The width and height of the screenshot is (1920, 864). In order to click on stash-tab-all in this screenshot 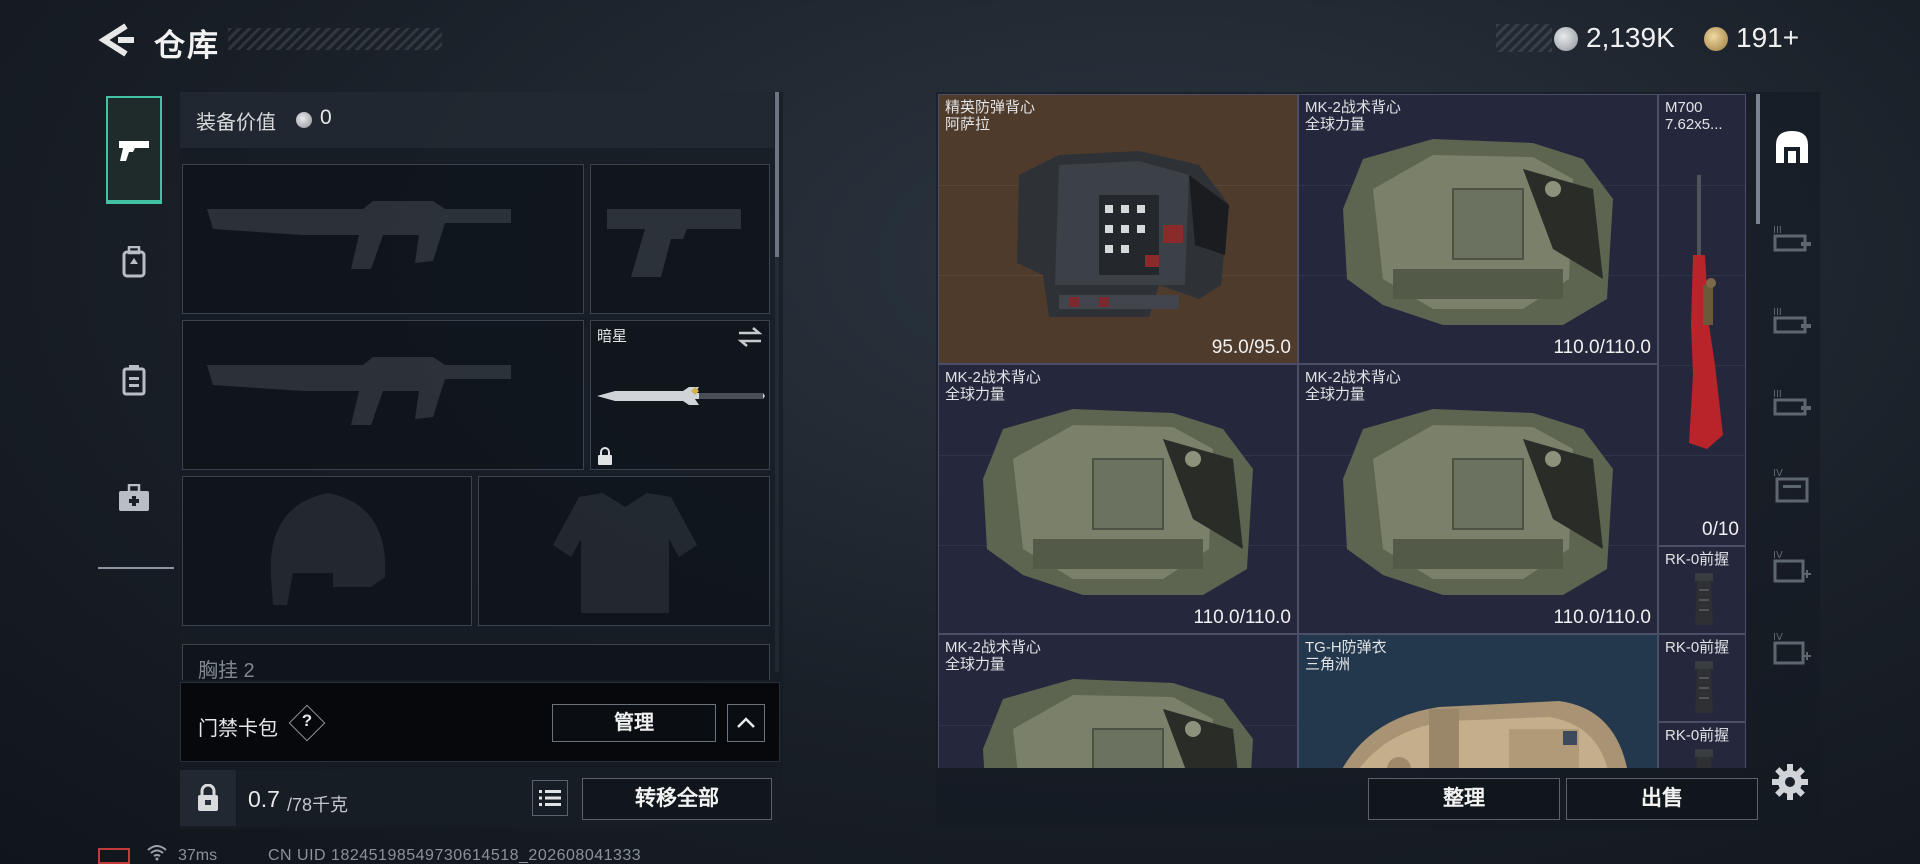, I will do `click(1792, 147)`.